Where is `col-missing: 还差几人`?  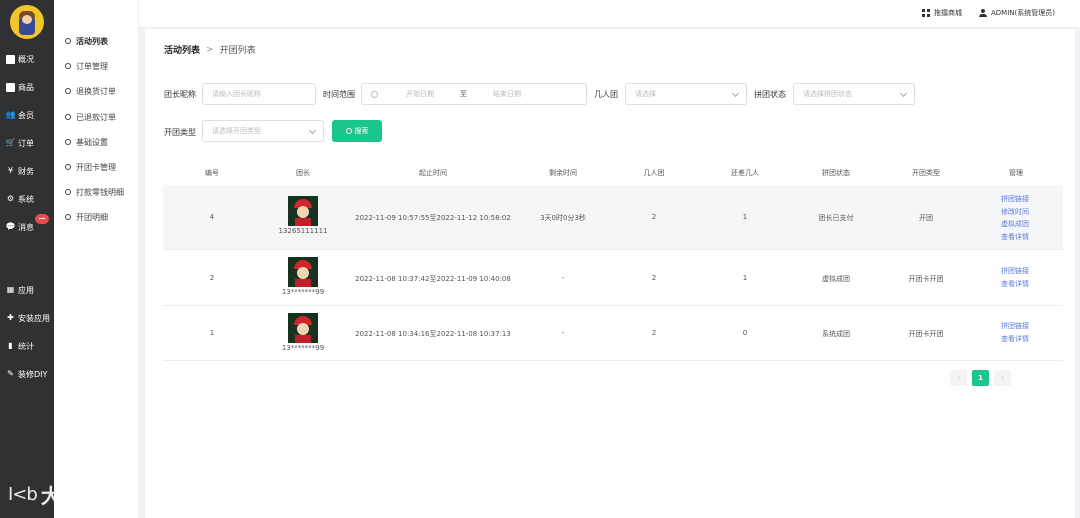 col-missing: 还差几人 is located at coordinates (745, 173).